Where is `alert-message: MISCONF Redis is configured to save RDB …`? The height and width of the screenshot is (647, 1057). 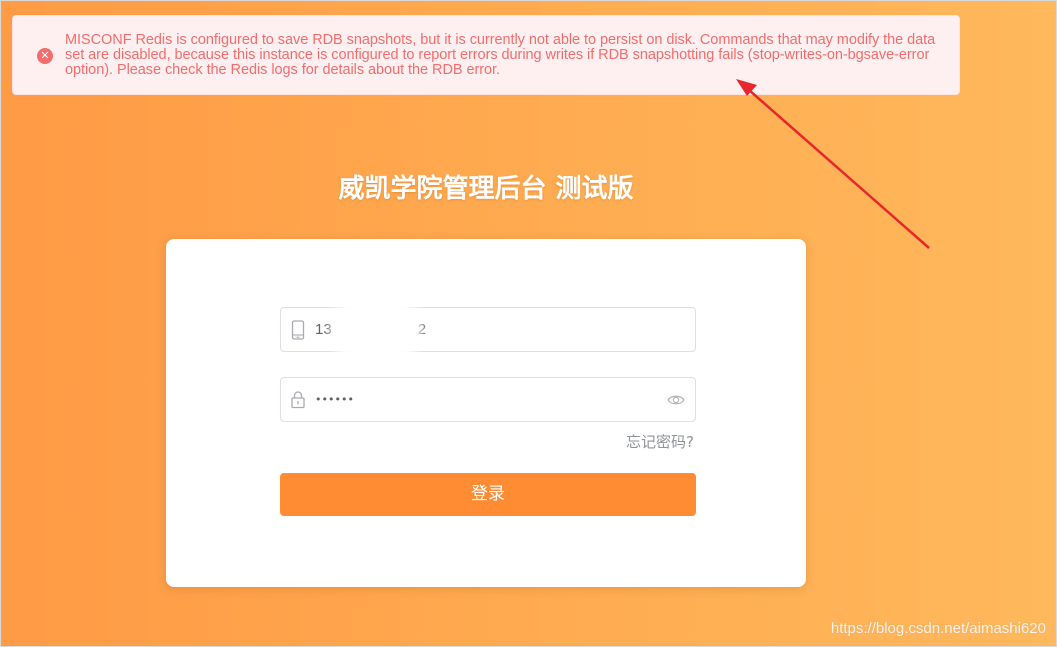 alert-message: MISCONF Redis is configured to save RDB … is located at coordinates (500, 55).